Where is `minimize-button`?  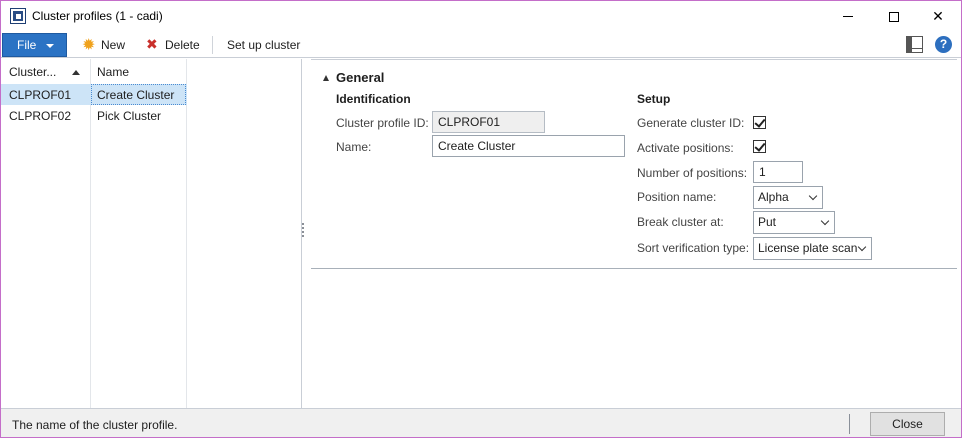 minimize-button is located at coordinates (848, 16).